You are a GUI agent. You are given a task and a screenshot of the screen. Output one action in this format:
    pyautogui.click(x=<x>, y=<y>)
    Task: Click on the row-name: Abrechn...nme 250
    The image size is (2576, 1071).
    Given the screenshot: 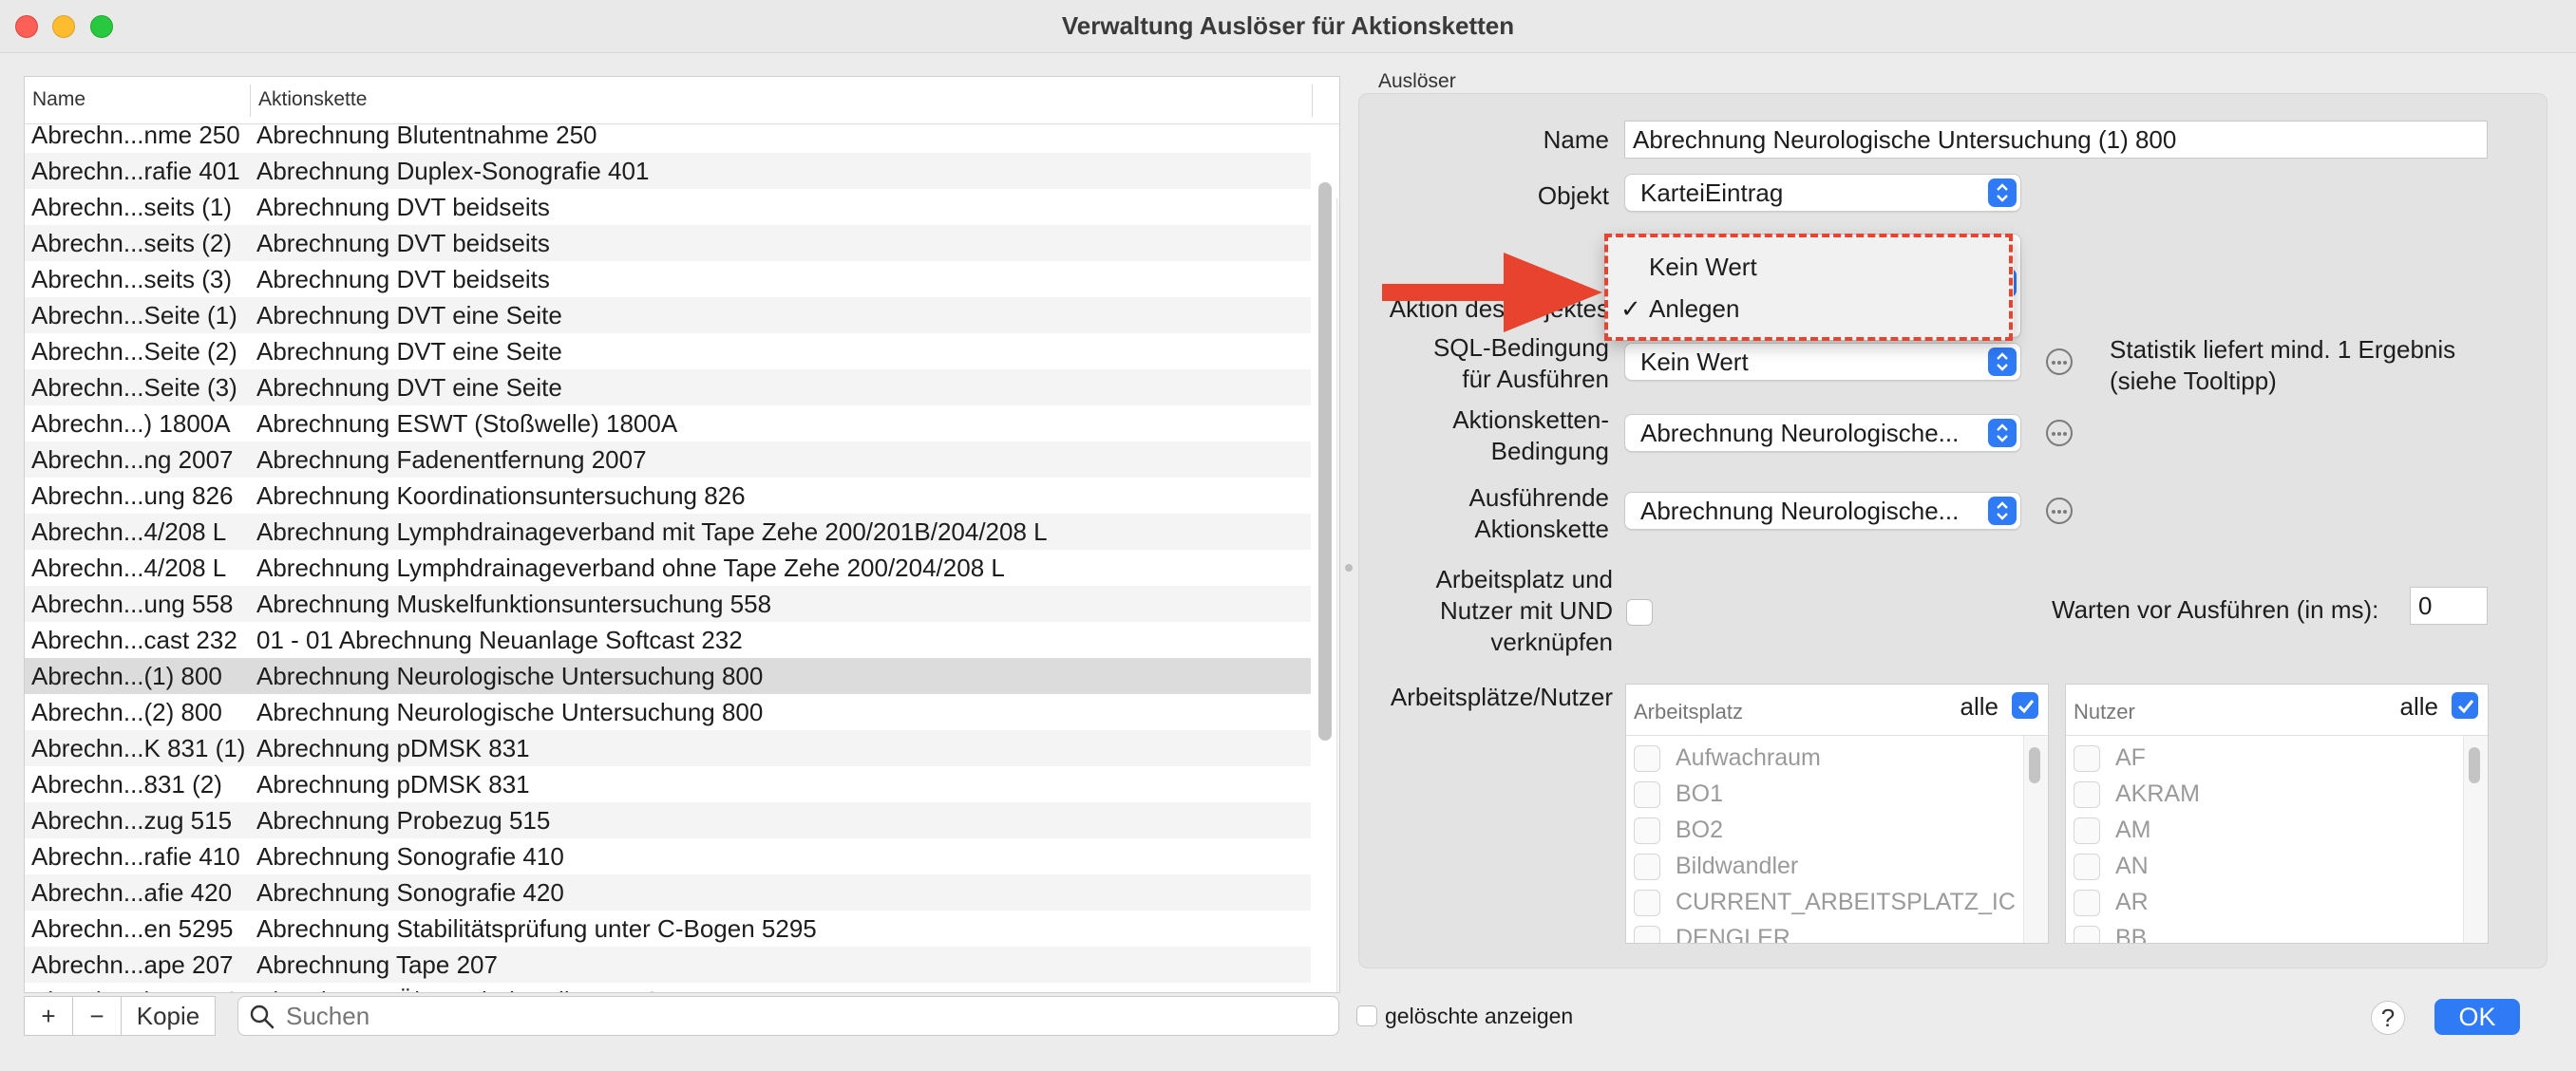 What is the action you would take?
    pyautogui.click(x=135, y=135)
    